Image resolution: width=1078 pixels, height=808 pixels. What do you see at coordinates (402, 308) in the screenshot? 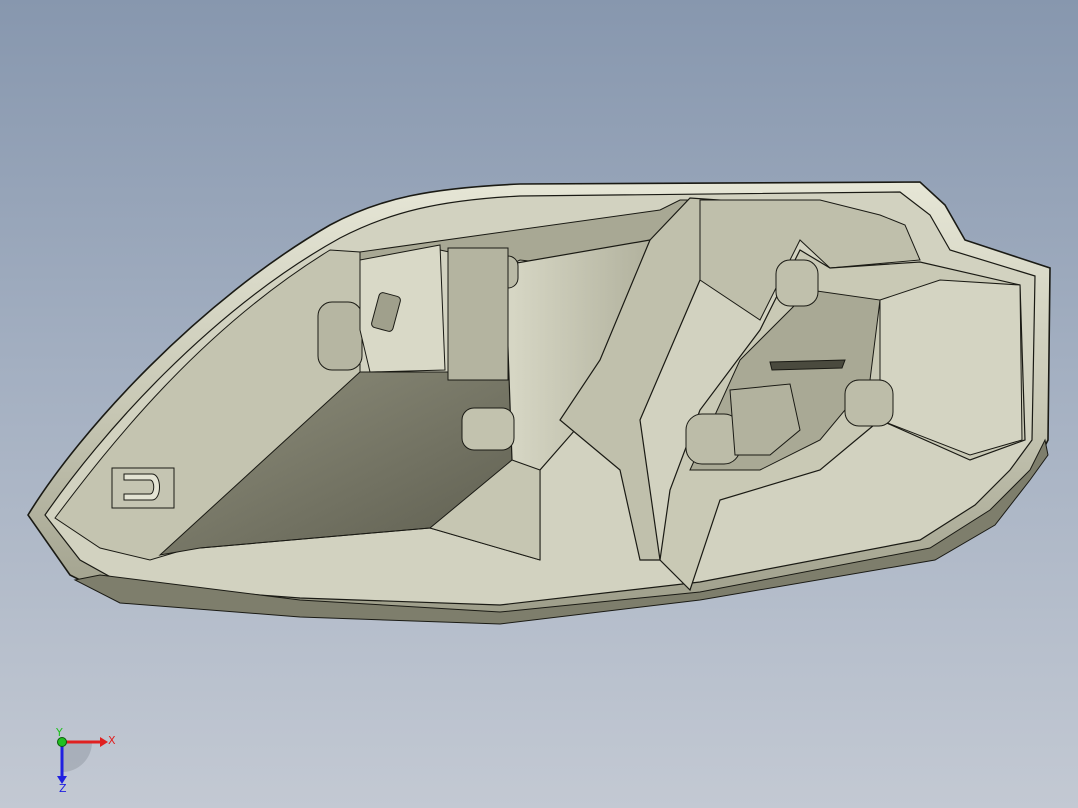
I see `left-bracket` at bounding box center [402, 308].